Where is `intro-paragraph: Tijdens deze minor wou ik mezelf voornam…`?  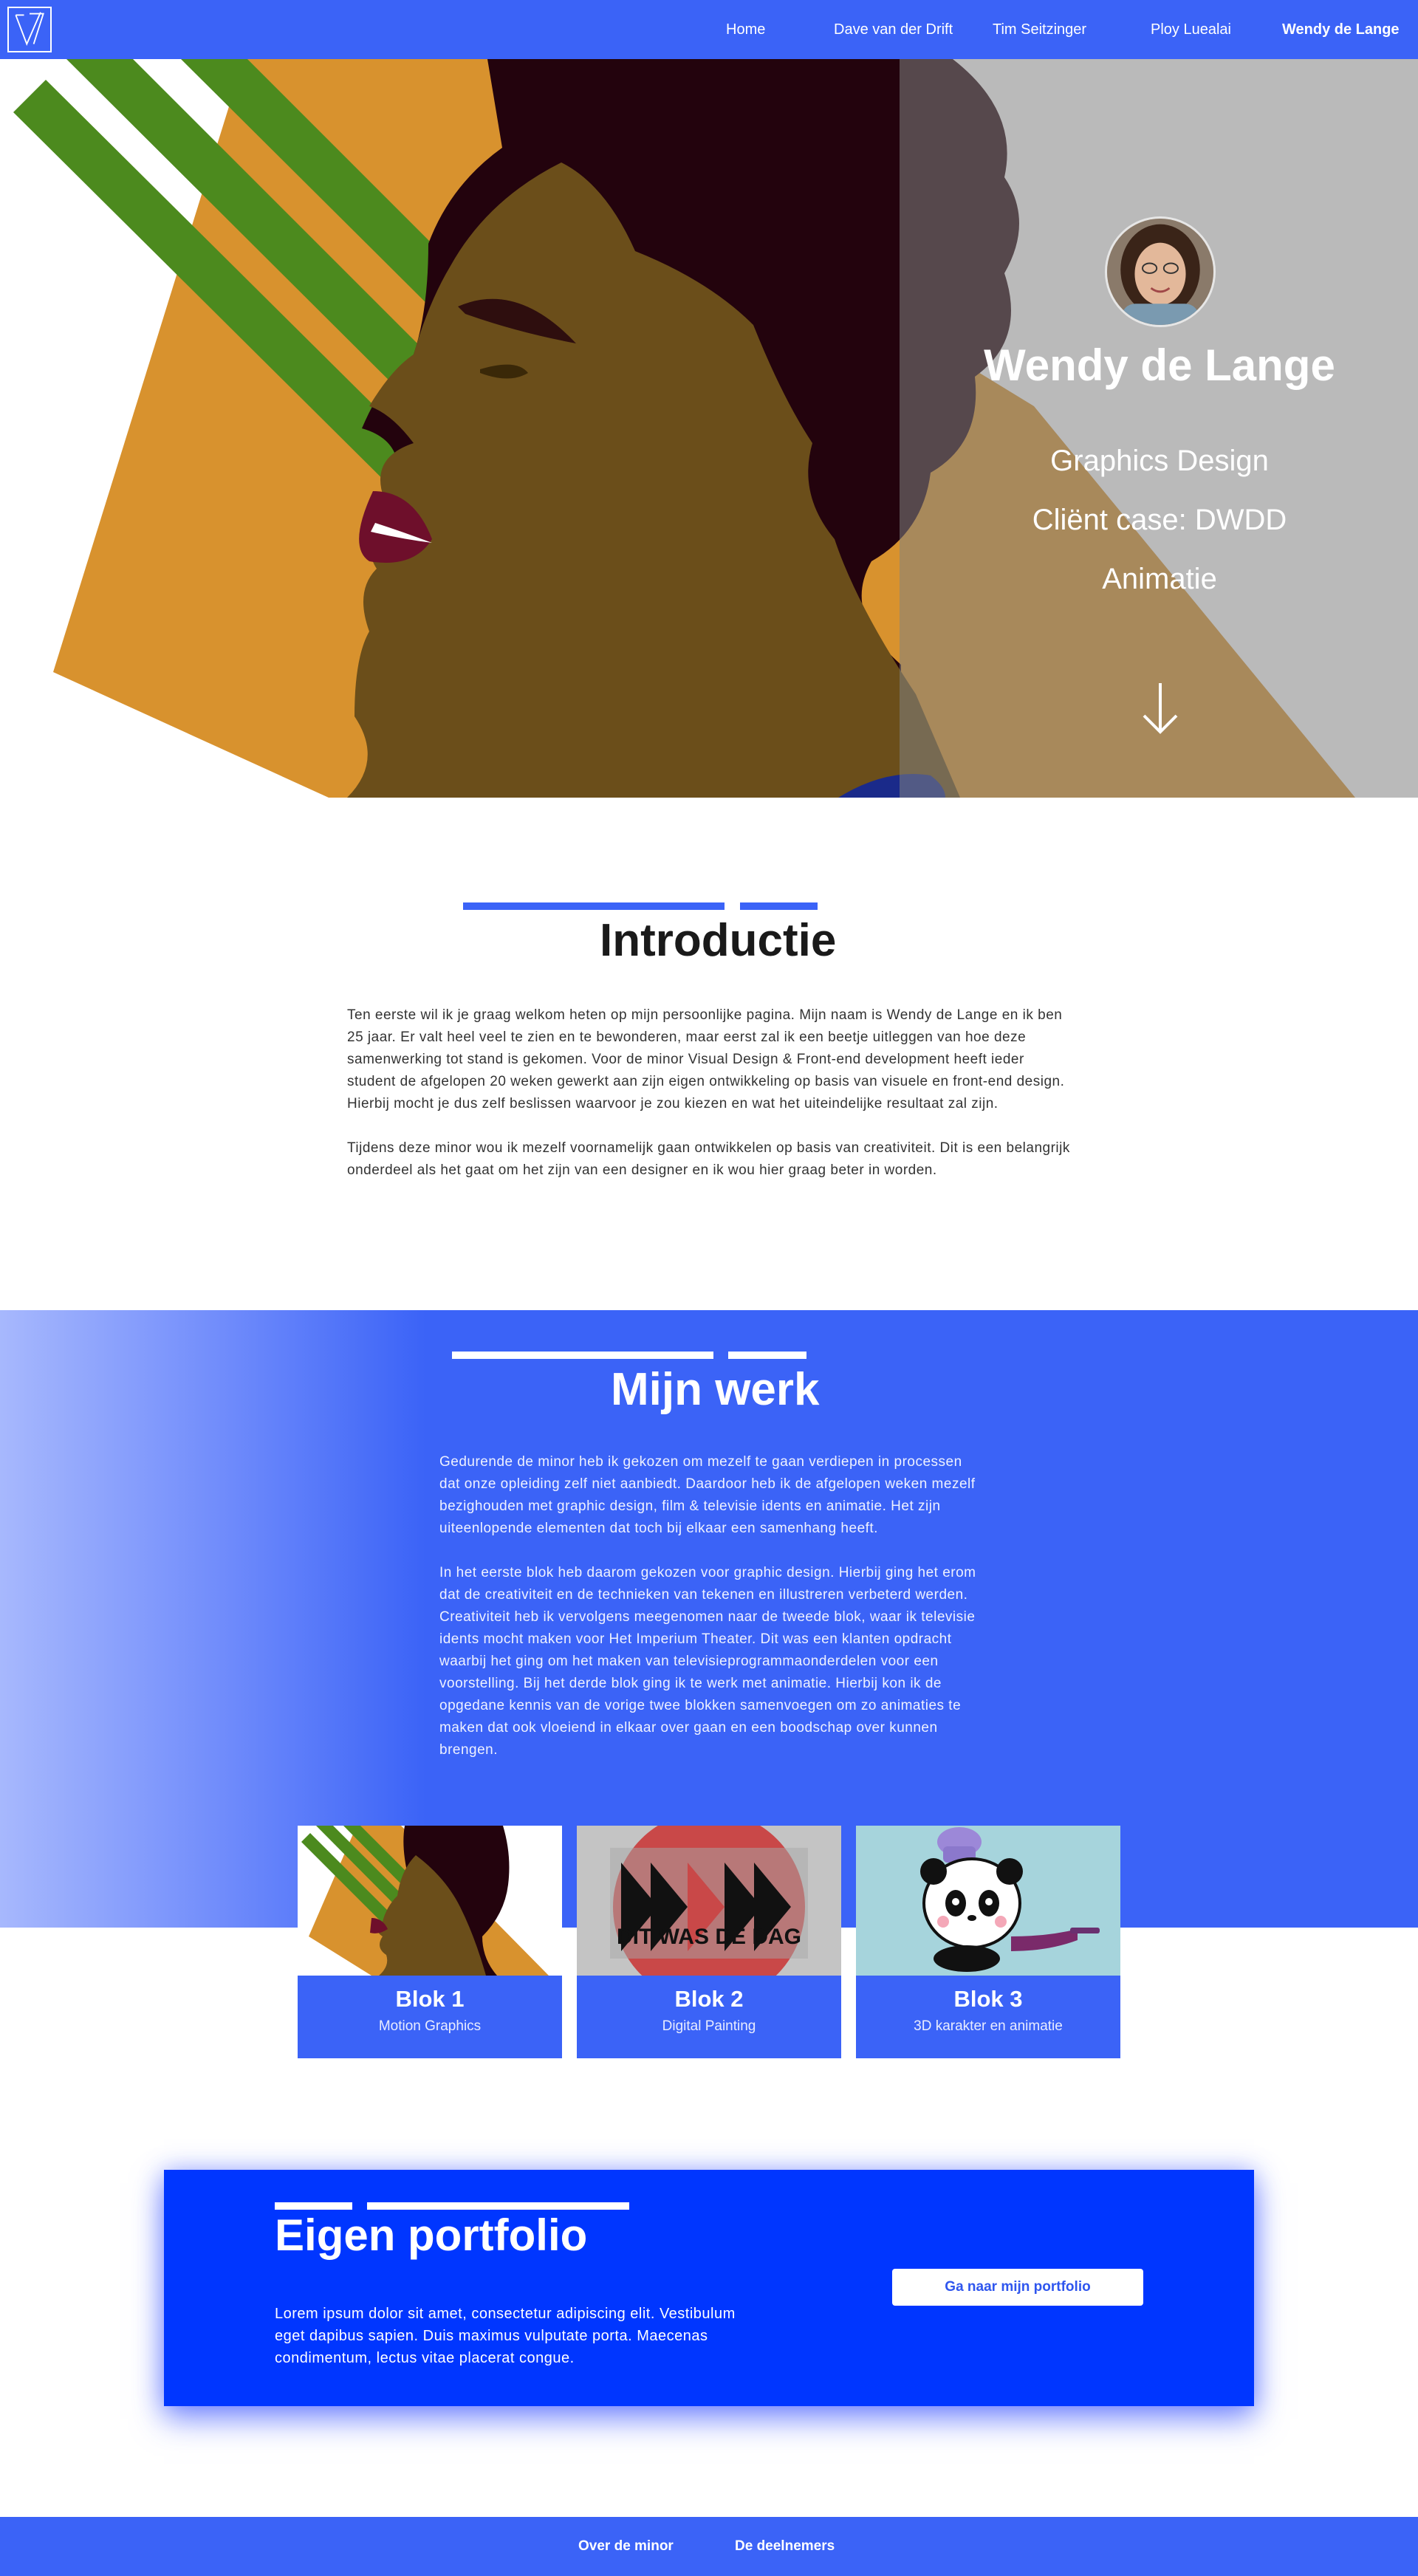
intro-paragraph: Tijdens deze minor wou ik mezelf voornam… is located at coordinates (708, 1159).